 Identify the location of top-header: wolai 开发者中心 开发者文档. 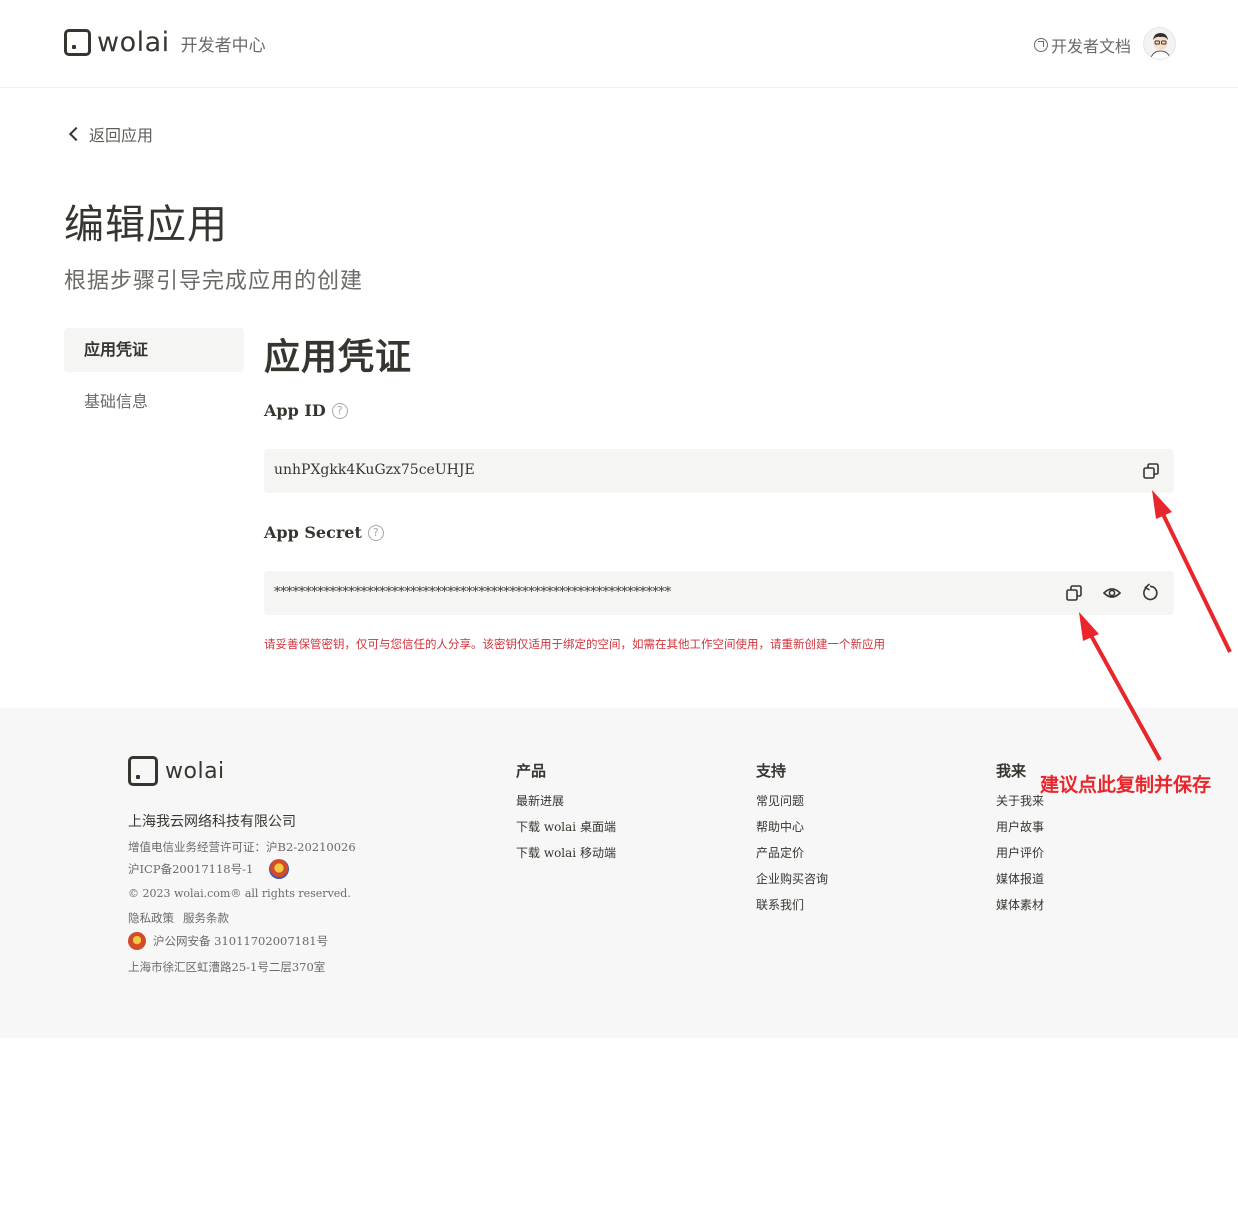
(619, 44).